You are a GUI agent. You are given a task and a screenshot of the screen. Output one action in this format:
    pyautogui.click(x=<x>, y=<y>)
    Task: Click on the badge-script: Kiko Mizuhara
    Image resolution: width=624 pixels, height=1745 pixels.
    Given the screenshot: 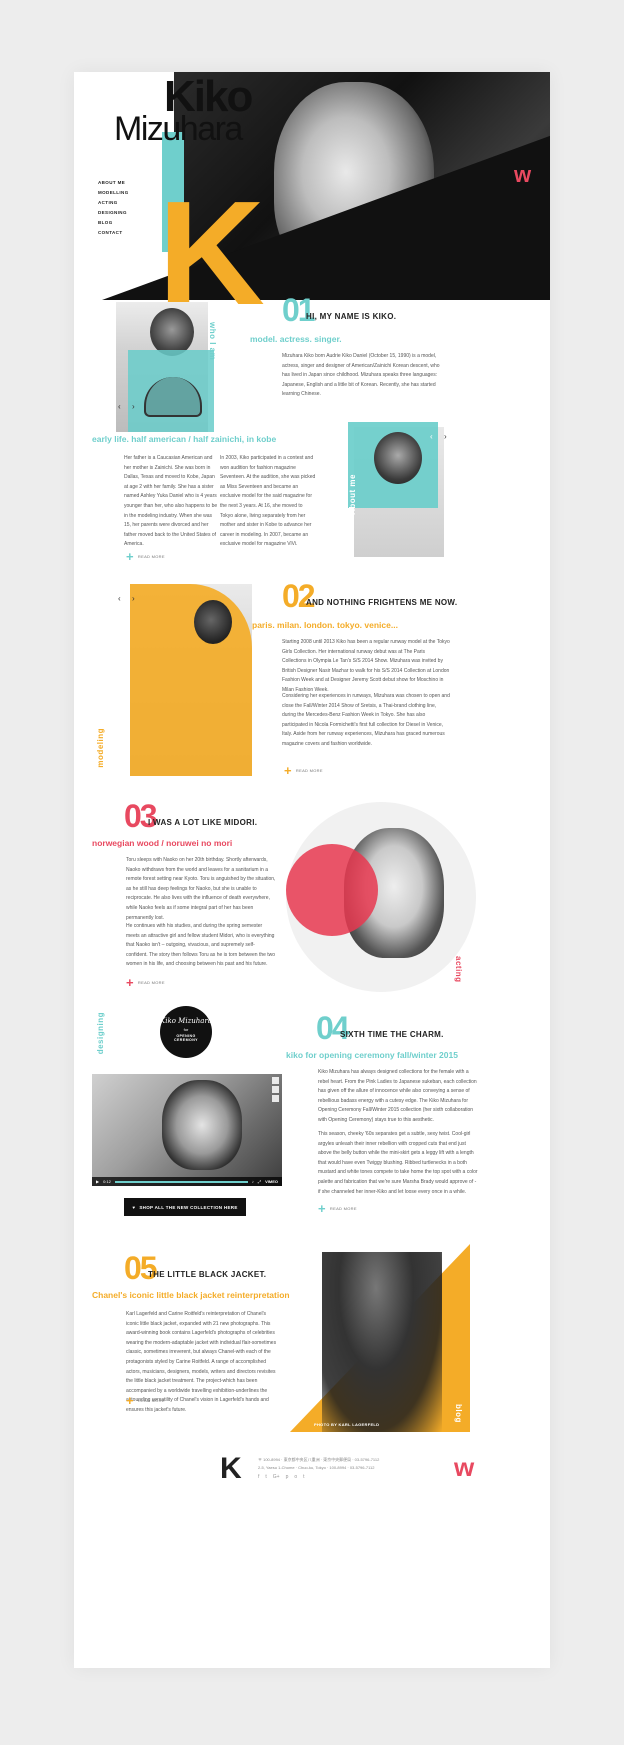 What is the action you would take?
    pyautogui.click(x=186, y=1021)
    